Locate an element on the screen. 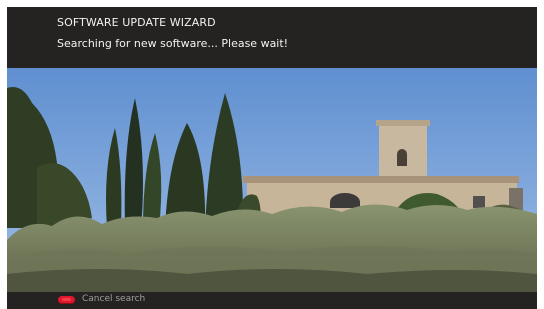 This screenshot has width=544, height=309. red-button-icon is located at coordinates (66, 300).